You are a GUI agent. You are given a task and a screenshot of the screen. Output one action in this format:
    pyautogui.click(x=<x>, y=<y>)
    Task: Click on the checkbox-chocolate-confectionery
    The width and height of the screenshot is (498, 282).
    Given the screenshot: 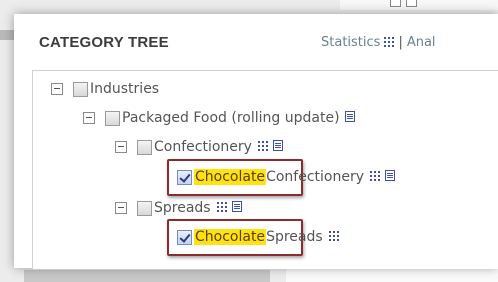 What is the action you would take?
    pyautogui.click(x=184, y=177)
    